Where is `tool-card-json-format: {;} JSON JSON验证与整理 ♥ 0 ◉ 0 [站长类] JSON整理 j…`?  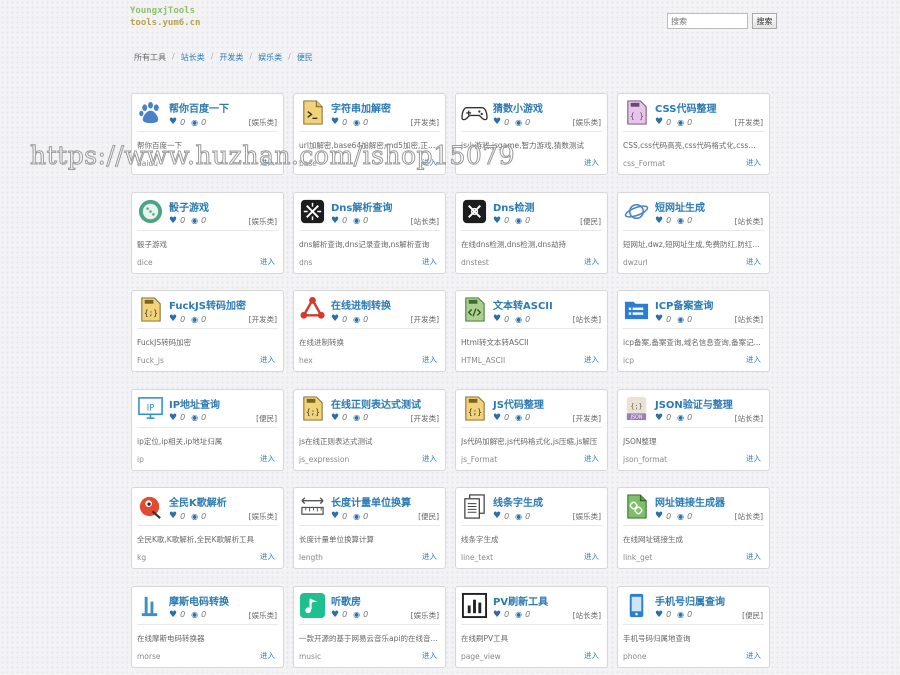 tool-card-json-format: {;} JSON JSON验证与整理 ♥ 0 ◉ 0 [站长类] JSON整理 j… is located at coordinates (693, 429).